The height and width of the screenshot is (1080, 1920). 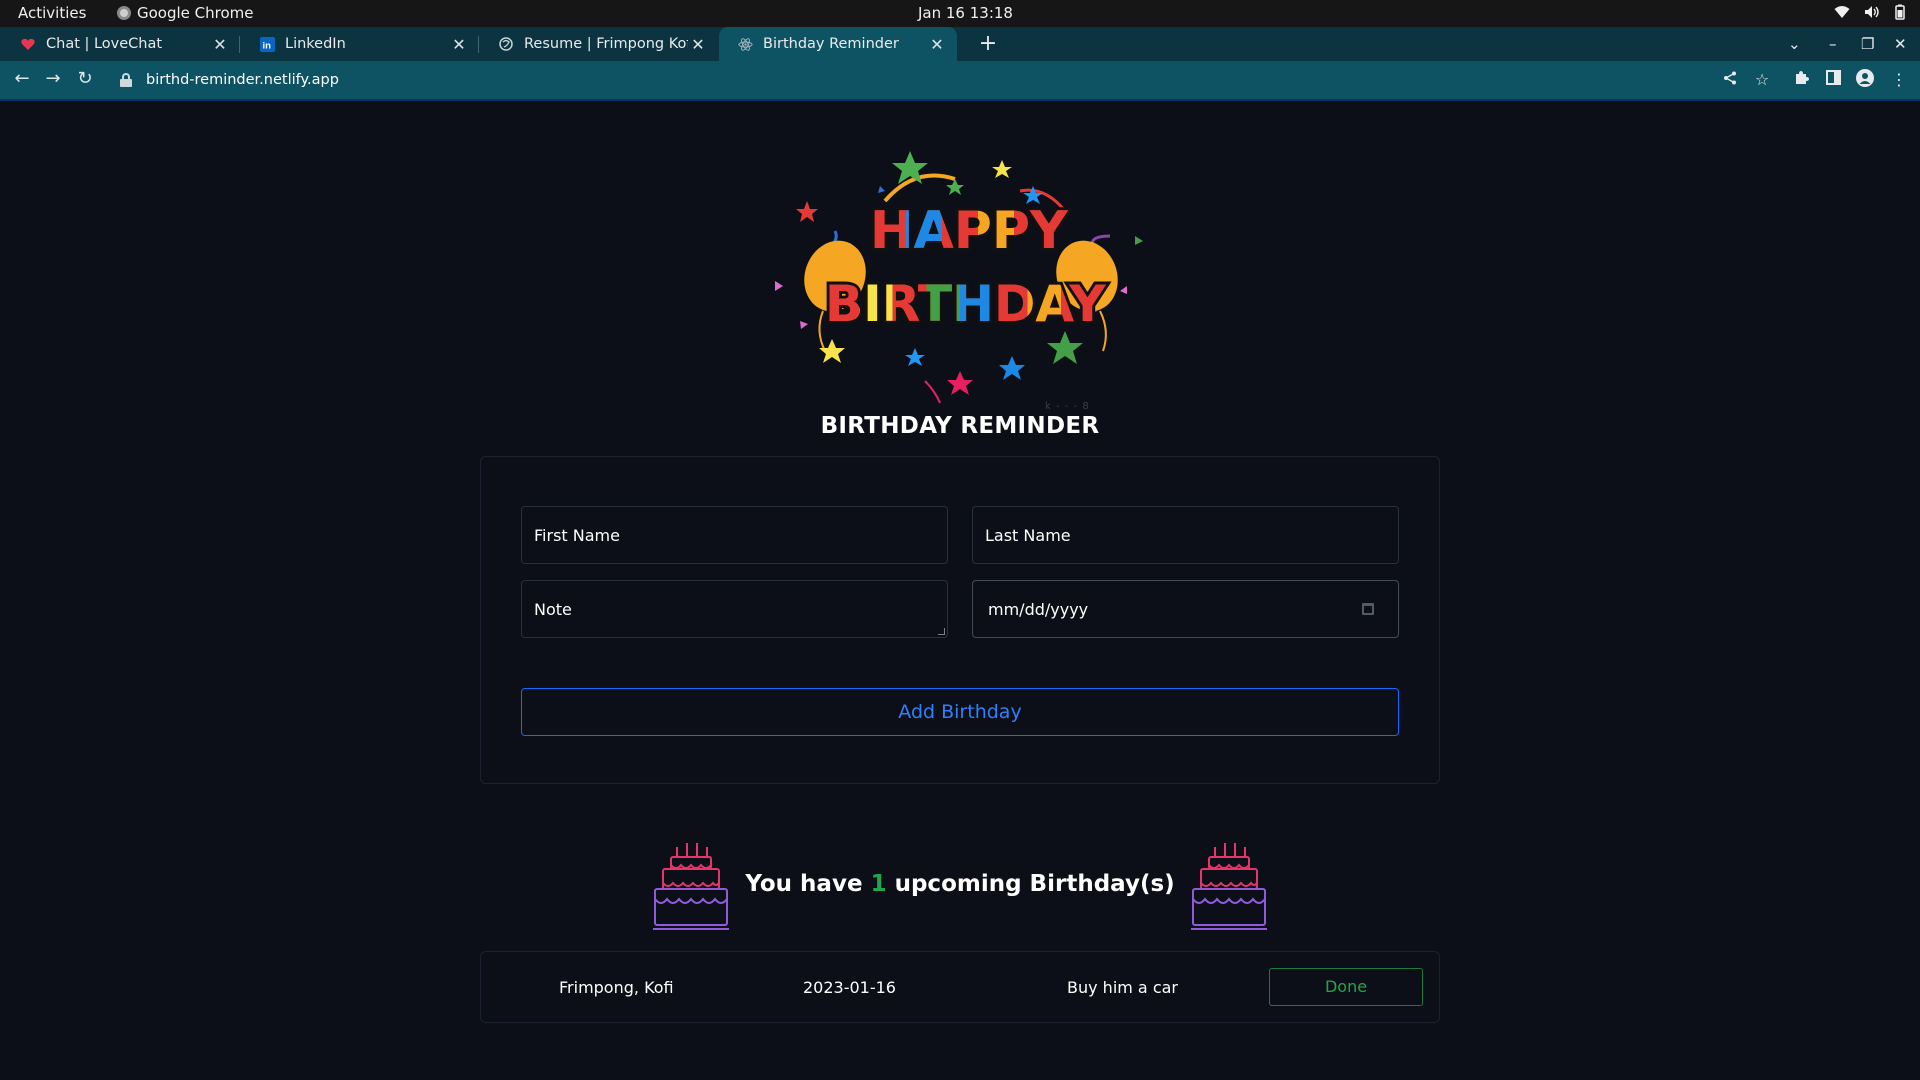 I want to click on system-tray, so click(x=1870, y=14).